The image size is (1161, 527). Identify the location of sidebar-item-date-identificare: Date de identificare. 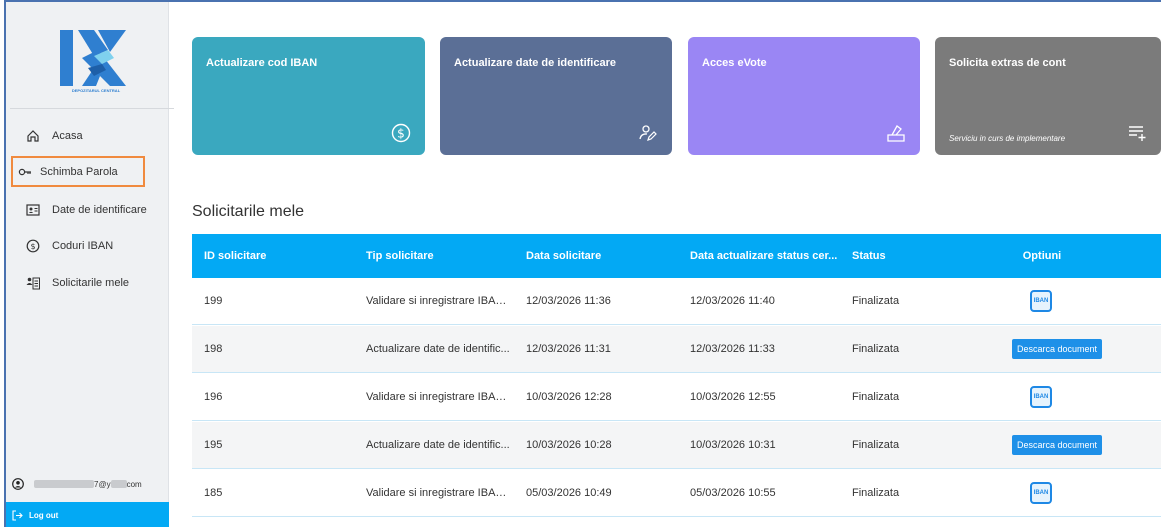
(87, 210).